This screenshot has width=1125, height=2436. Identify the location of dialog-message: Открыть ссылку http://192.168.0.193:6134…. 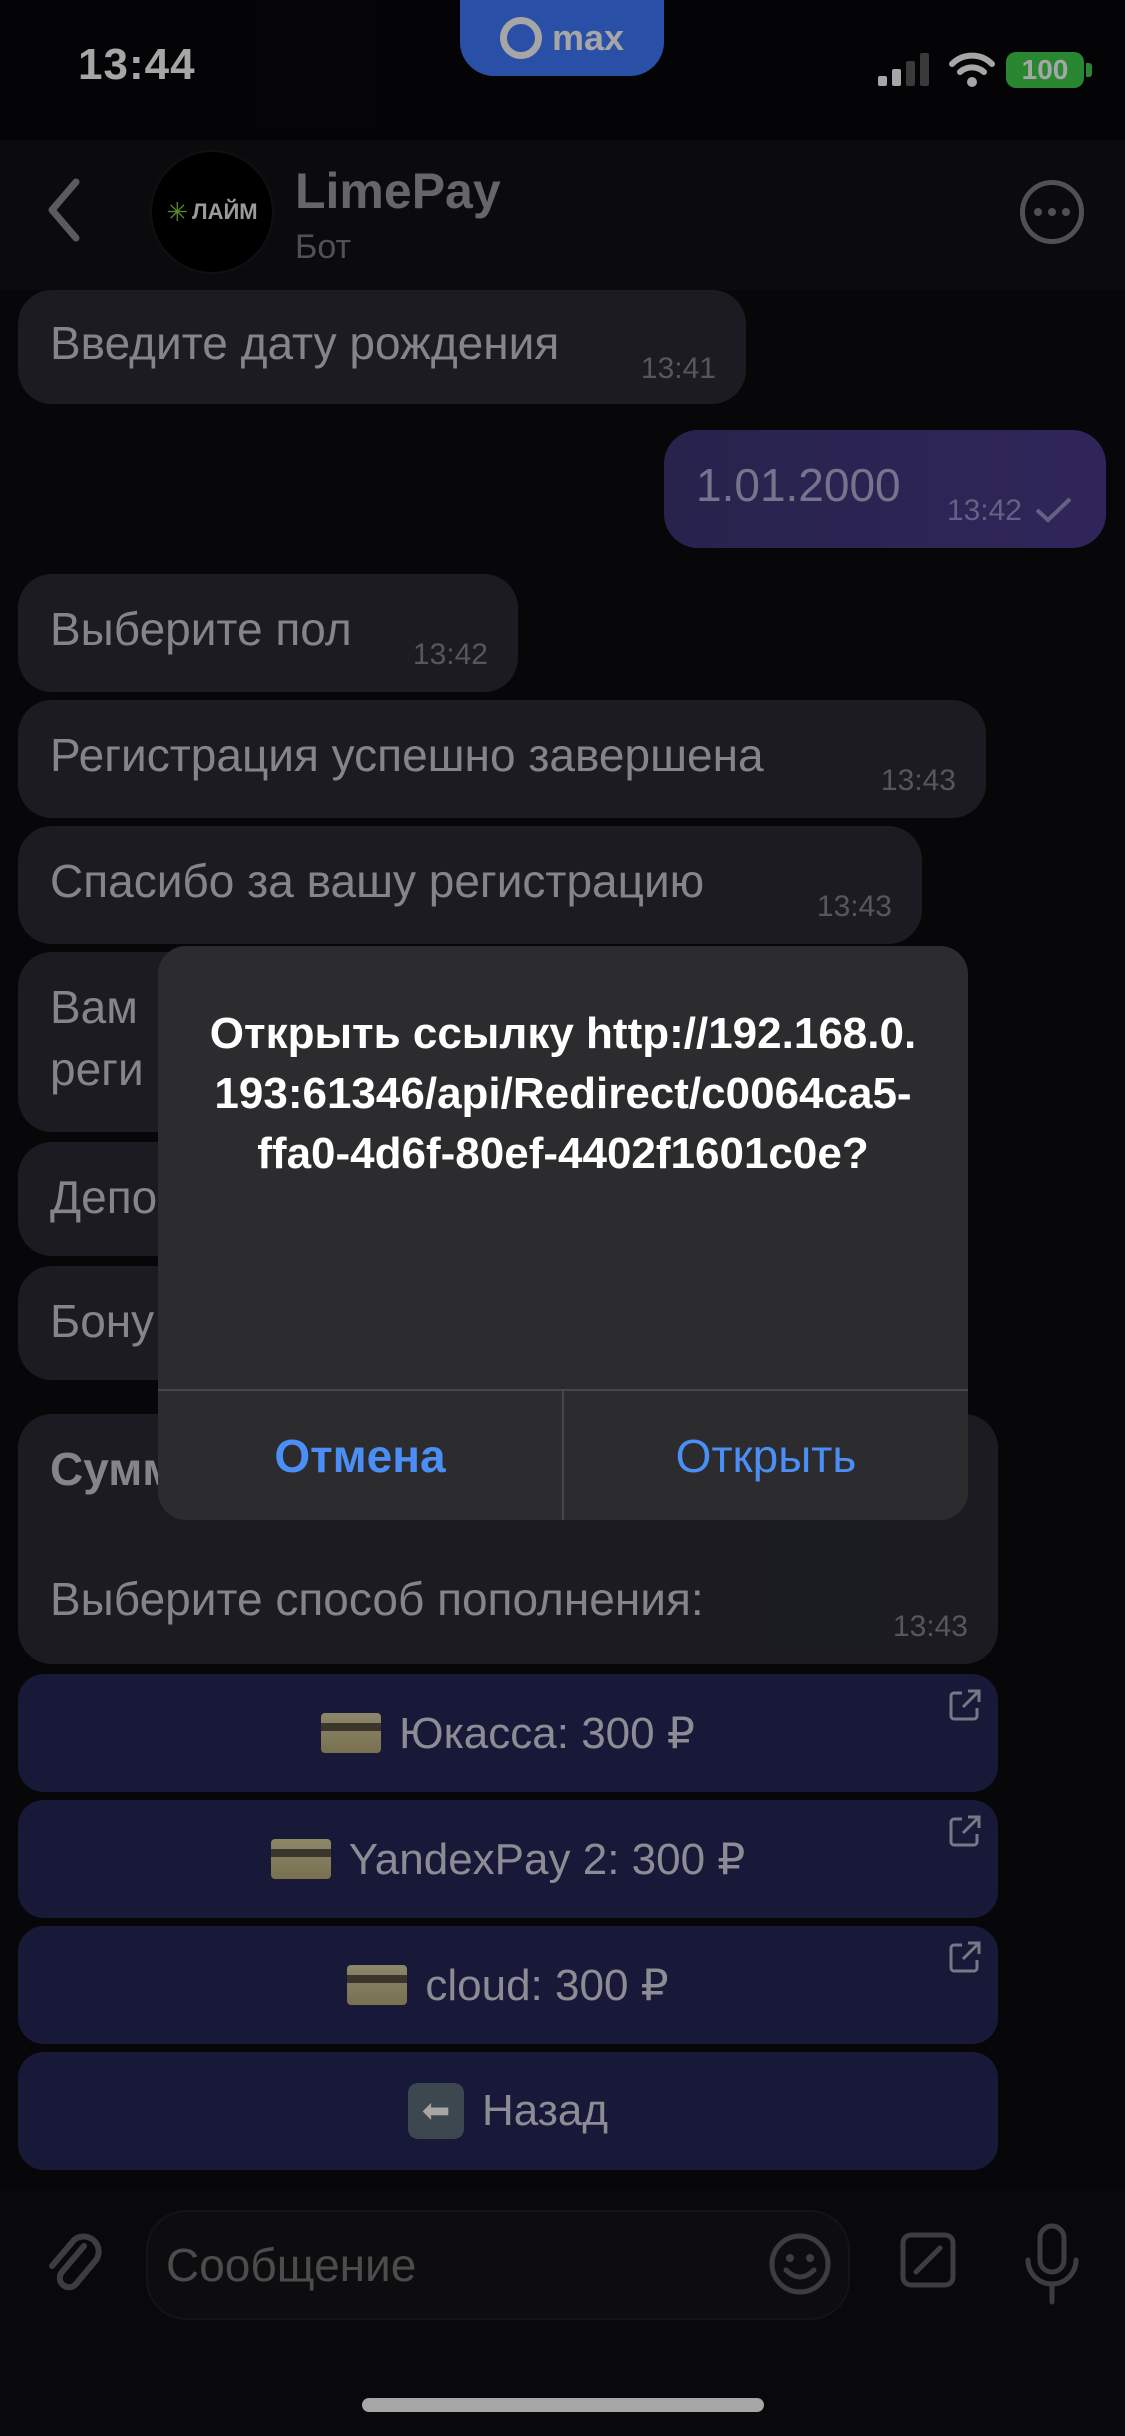
(563, 1093).